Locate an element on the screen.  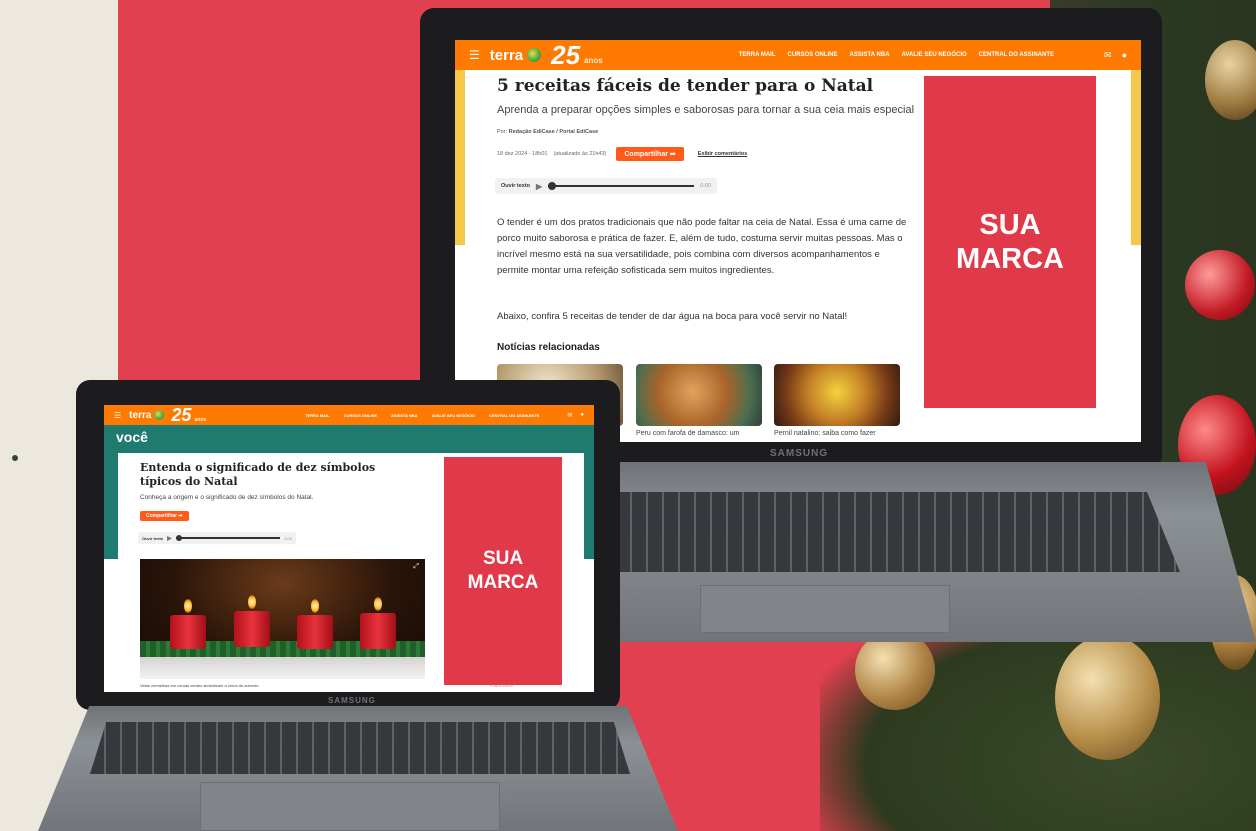
byline-author: Redação EdiCase / Portal EdiCase is located at coordinates (554, 132).